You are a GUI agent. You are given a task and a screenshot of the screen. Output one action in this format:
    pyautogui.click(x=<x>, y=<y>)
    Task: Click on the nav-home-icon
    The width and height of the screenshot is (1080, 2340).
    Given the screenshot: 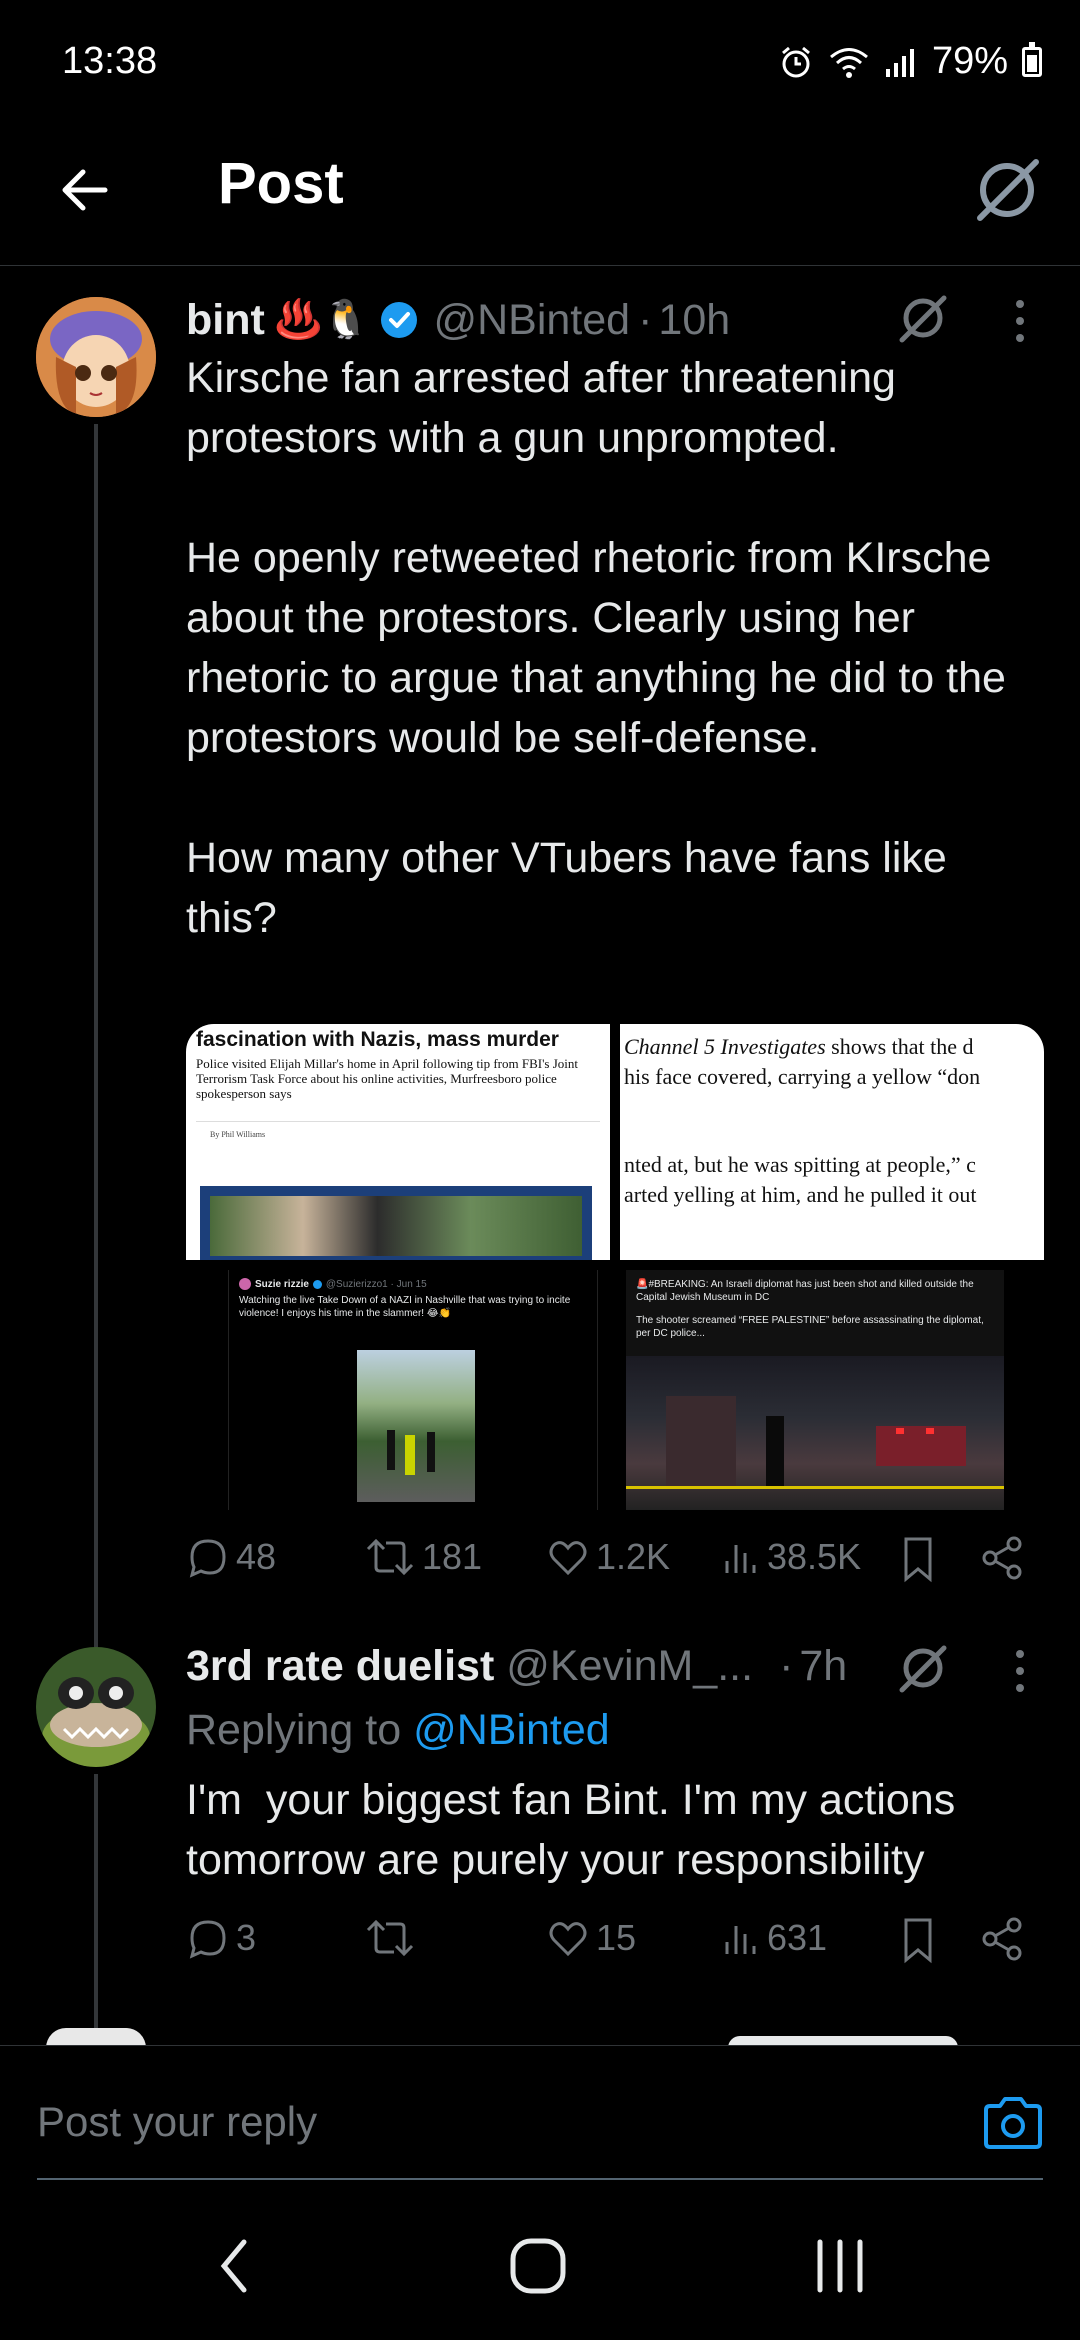 What is the action you would take?
    pyautogui.click(x=538, y=2266)
    